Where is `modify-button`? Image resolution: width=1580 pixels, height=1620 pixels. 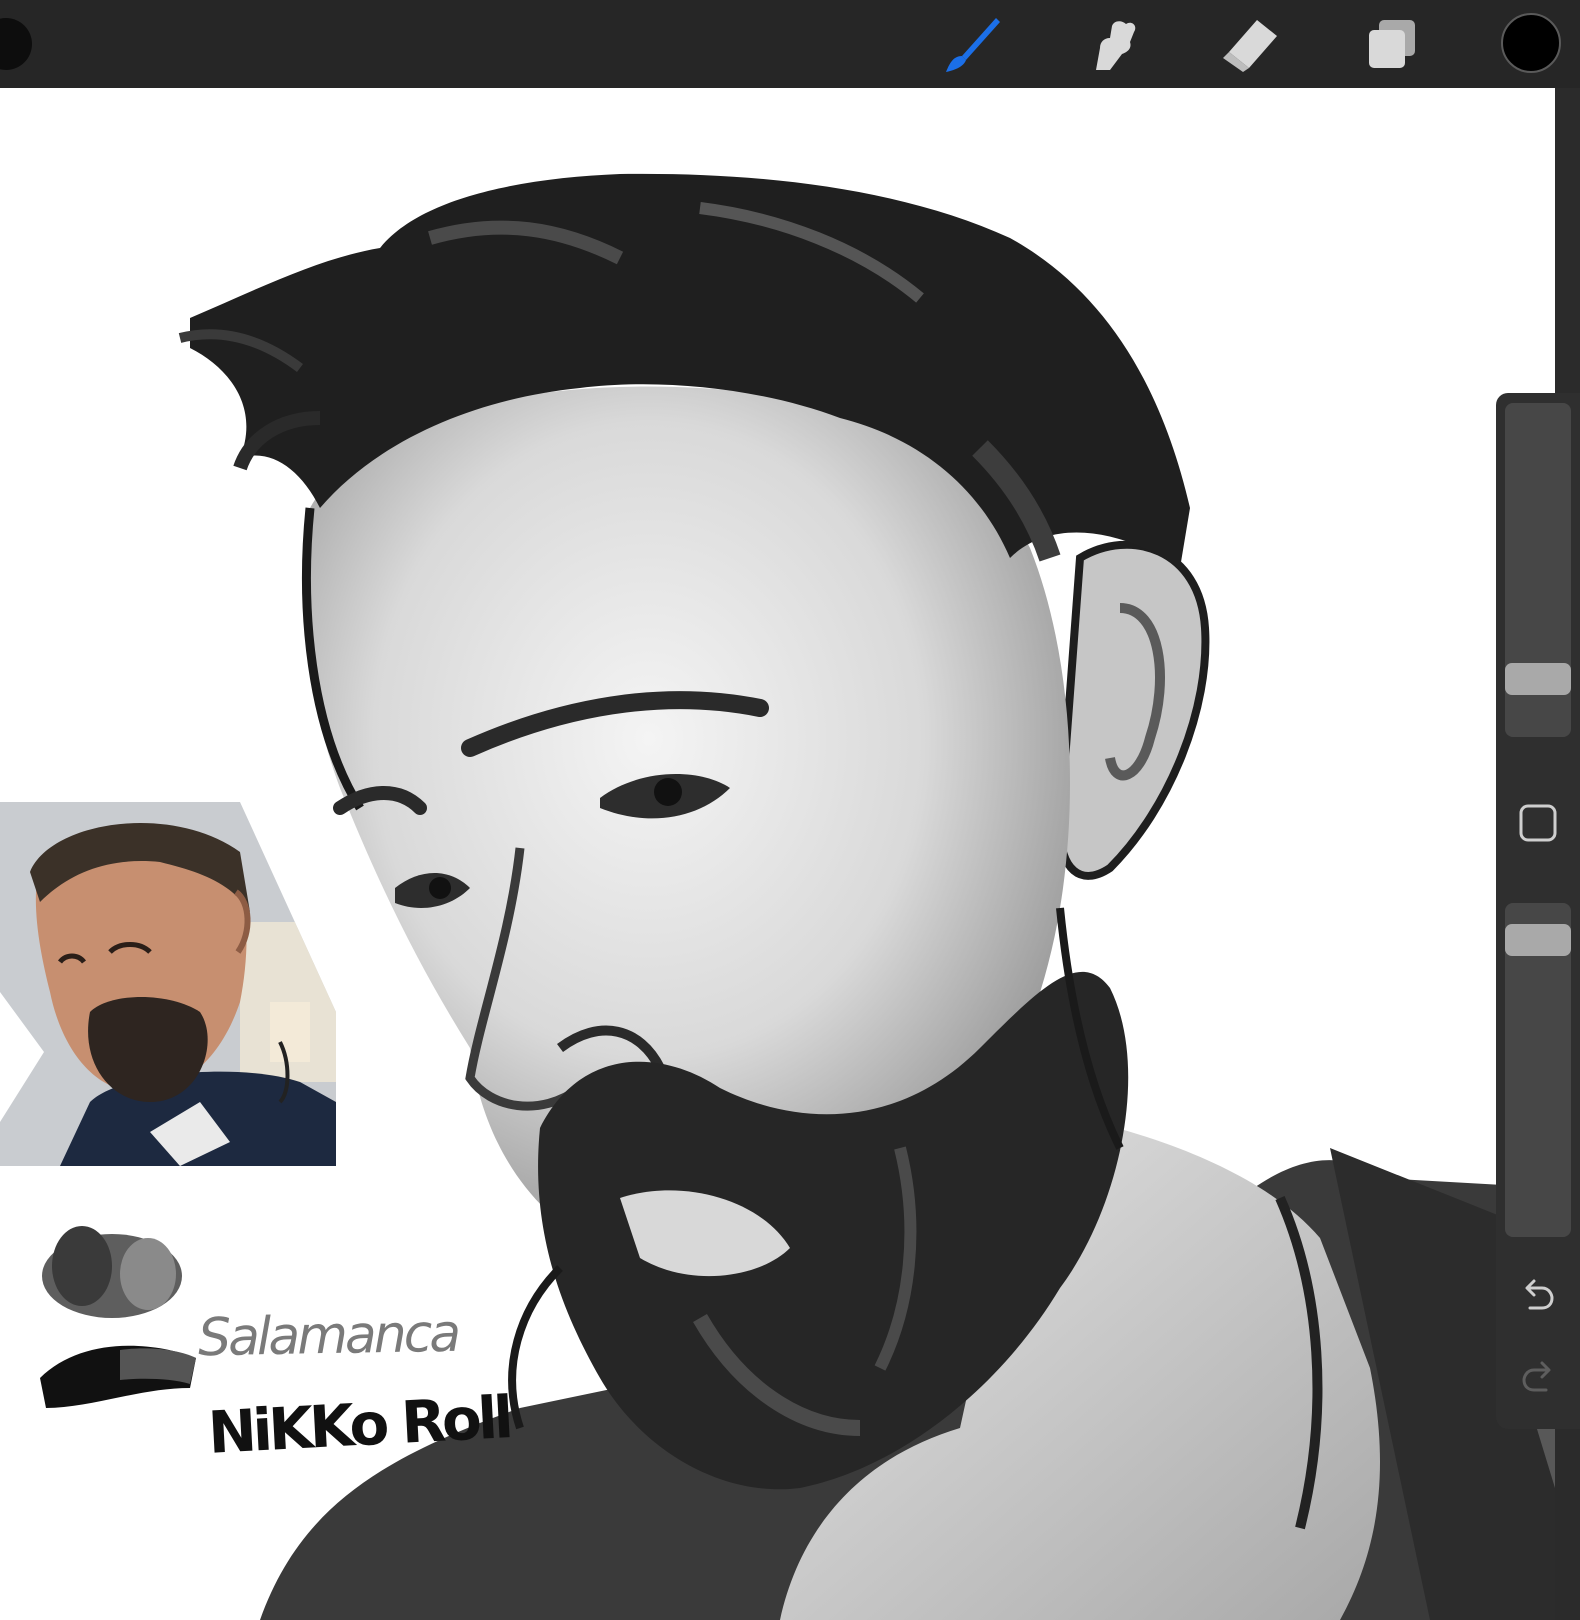 modify-button is located at coordinates (1538, 823).